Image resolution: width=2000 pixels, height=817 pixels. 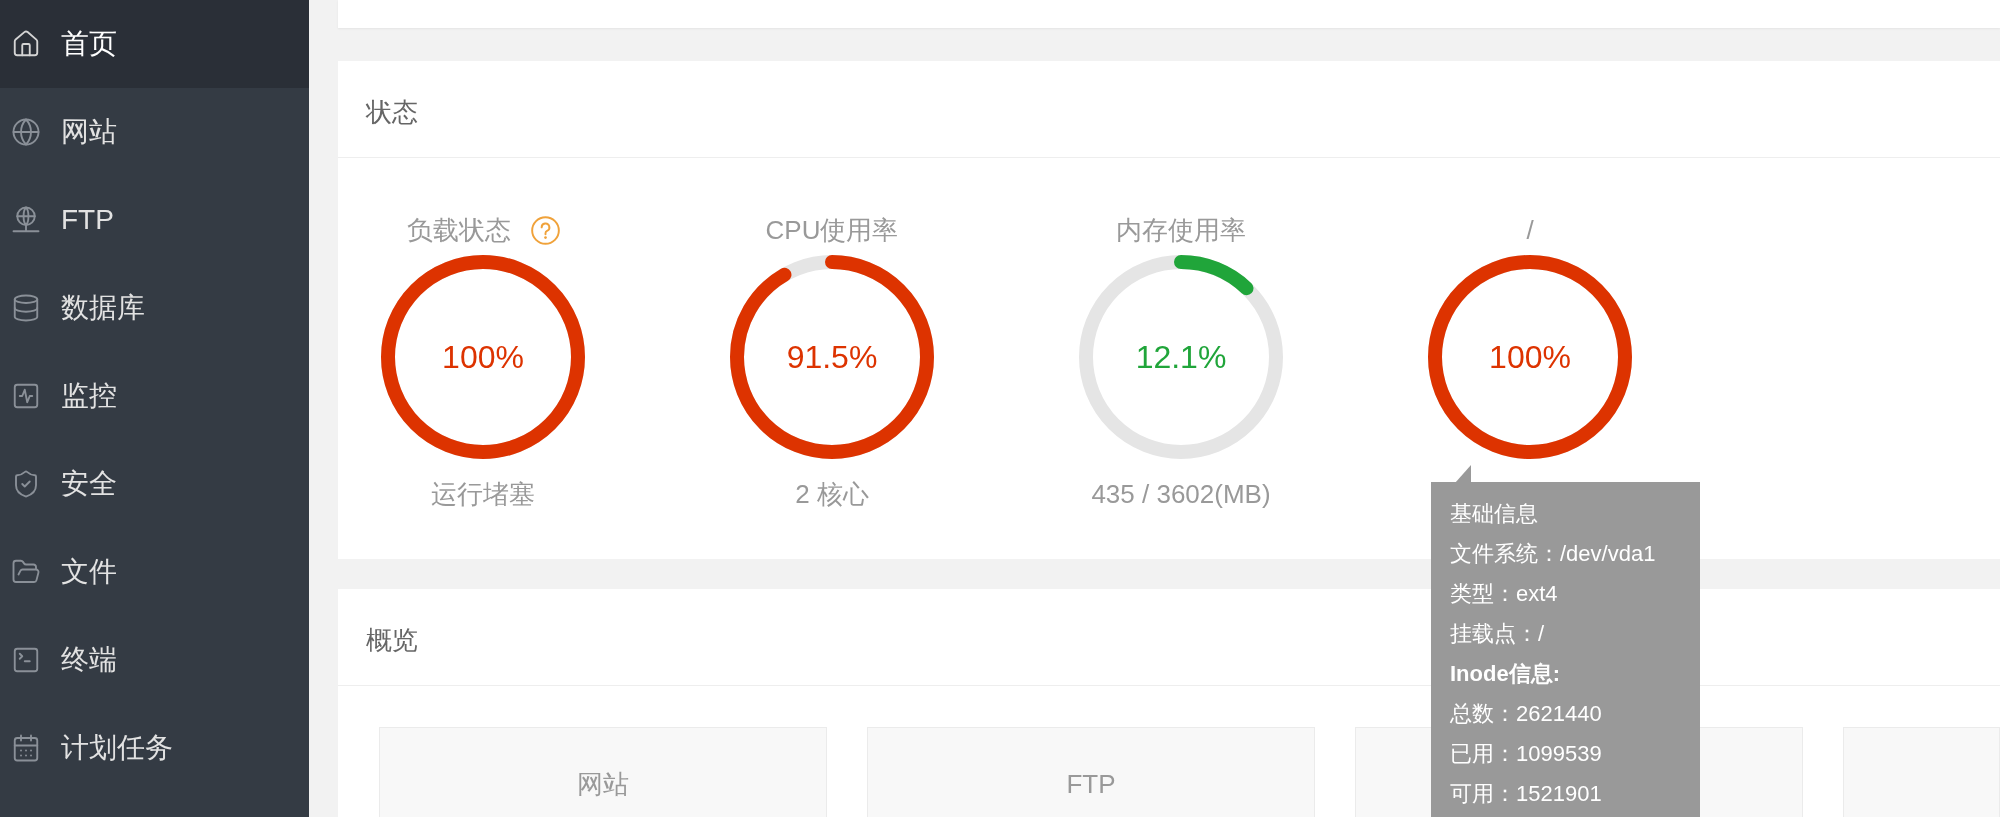 What do you see at coordinates (1526, 754) in the screenshot?
I see `tooltip-line: 已用：1099539` at bounding box center [1526, 754].